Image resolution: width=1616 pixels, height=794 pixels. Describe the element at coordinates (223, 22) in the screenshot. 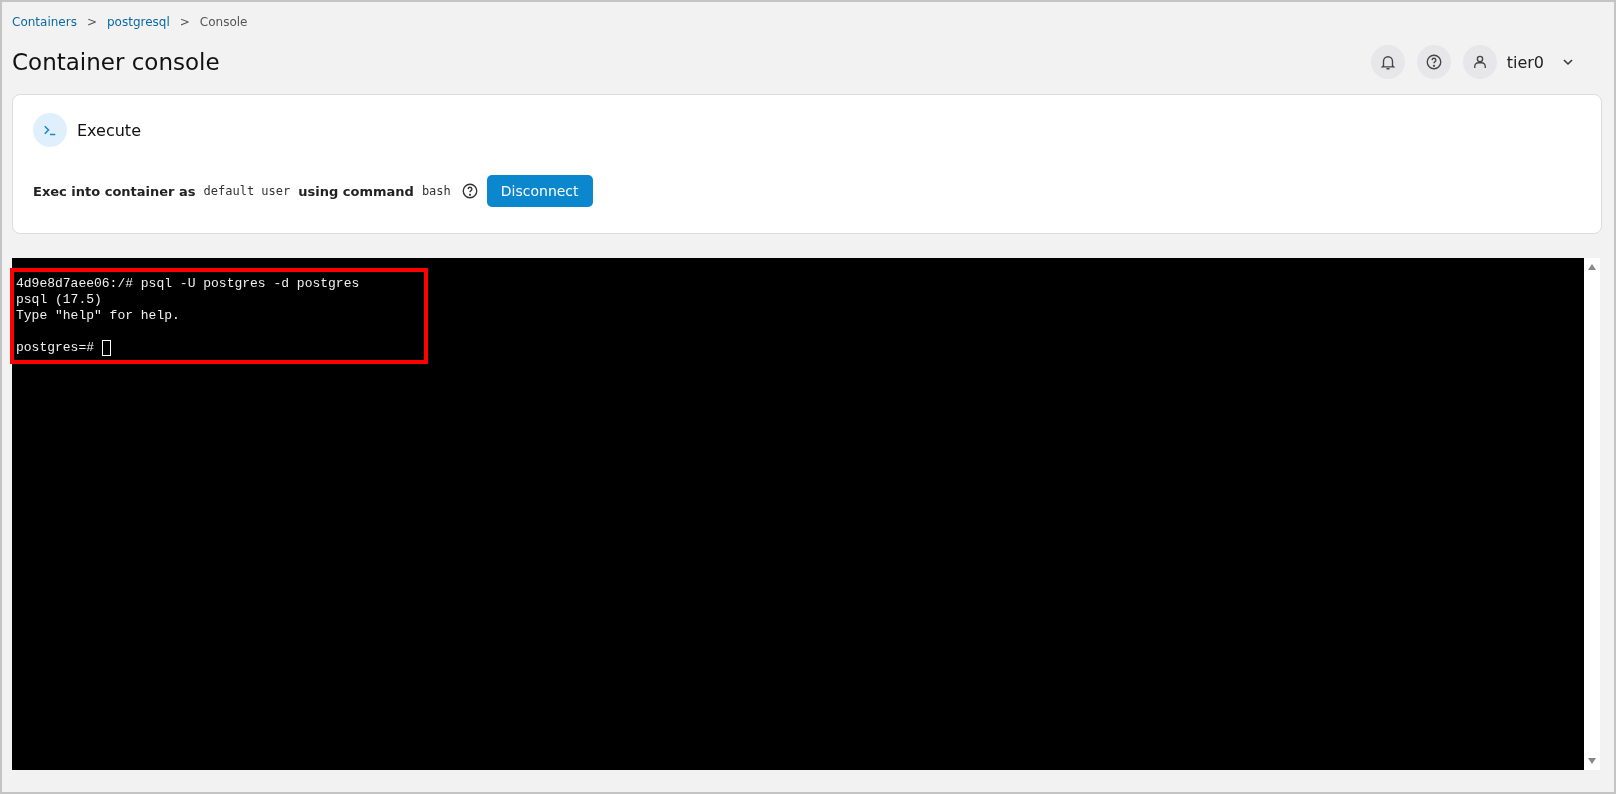

I see `breadcrumb-current: Console` at that location.